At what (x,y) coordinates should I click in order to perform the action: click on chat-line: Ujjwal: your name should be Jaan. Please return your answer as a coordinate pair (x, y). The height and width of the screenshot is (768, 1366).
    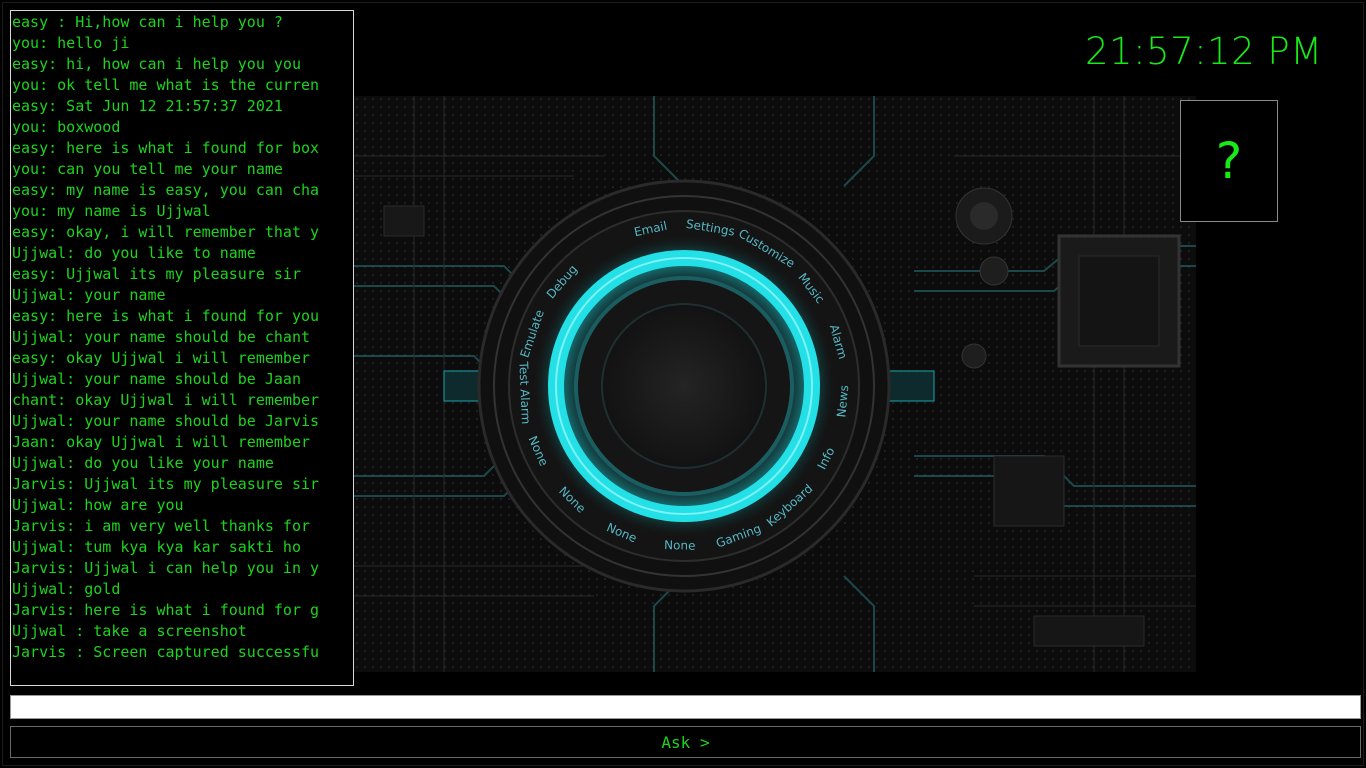
    Looking at the image, I should click on (156, 379).